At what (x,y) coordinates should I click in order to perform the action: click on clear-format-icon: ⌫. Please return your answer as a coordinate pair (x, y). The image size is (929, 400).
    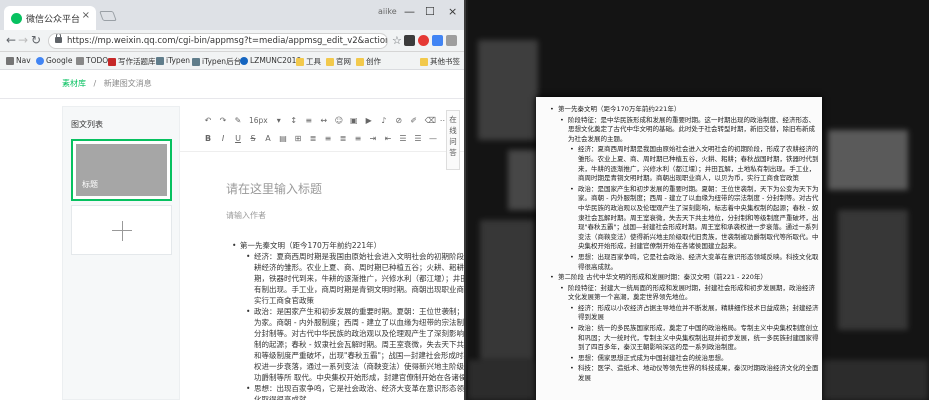
    Looking at the image, I should click on (430, 120).